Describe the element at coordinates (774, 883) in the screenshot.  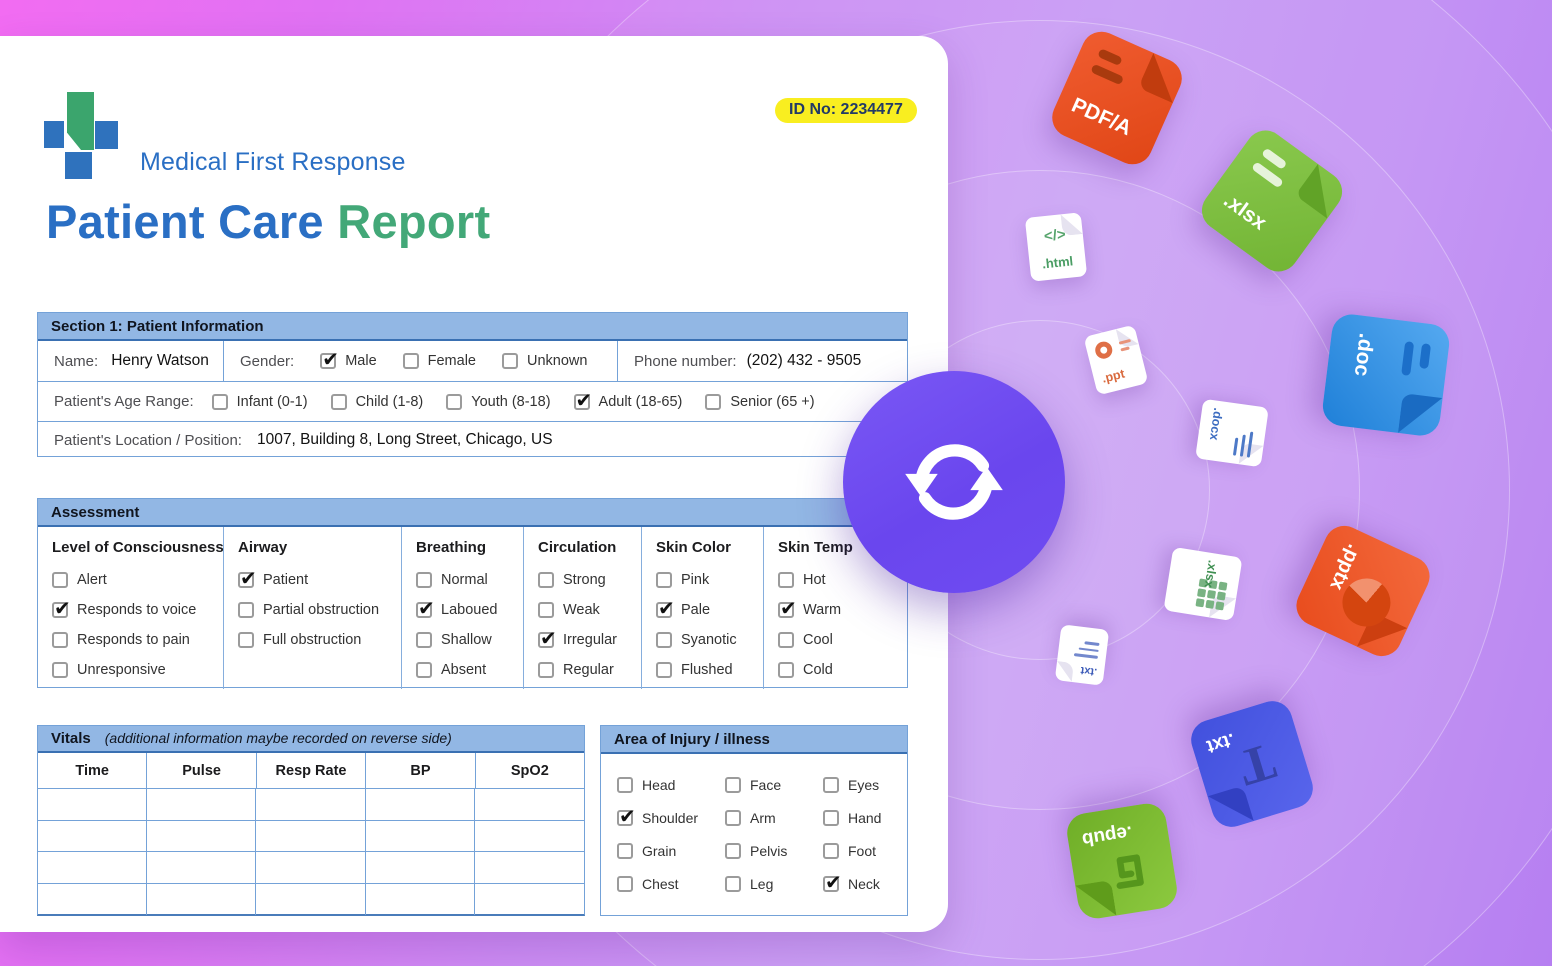
I see `injury-option-leg: Leg` at that location.